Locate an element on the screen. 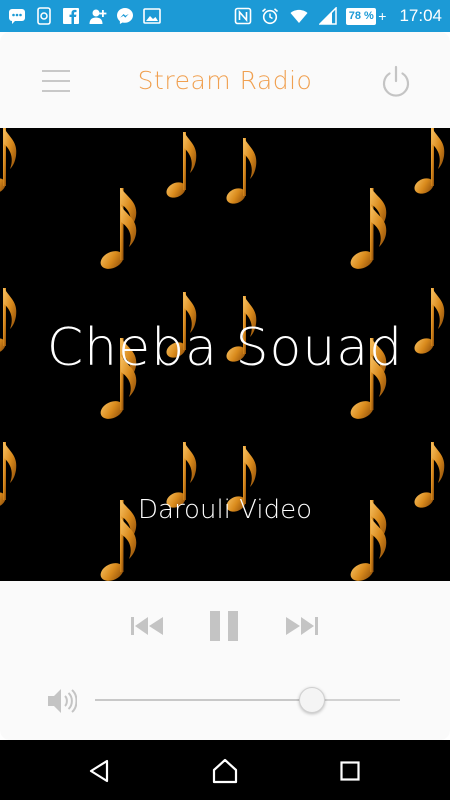 The width and height of the screenshot is (450, 800). chat-icon is located at coordinates (17, 16).